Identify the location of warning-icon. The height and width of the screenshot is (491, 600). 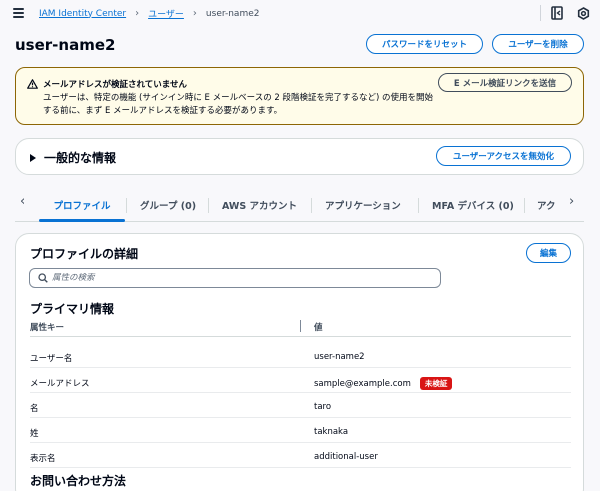
(32, 85).